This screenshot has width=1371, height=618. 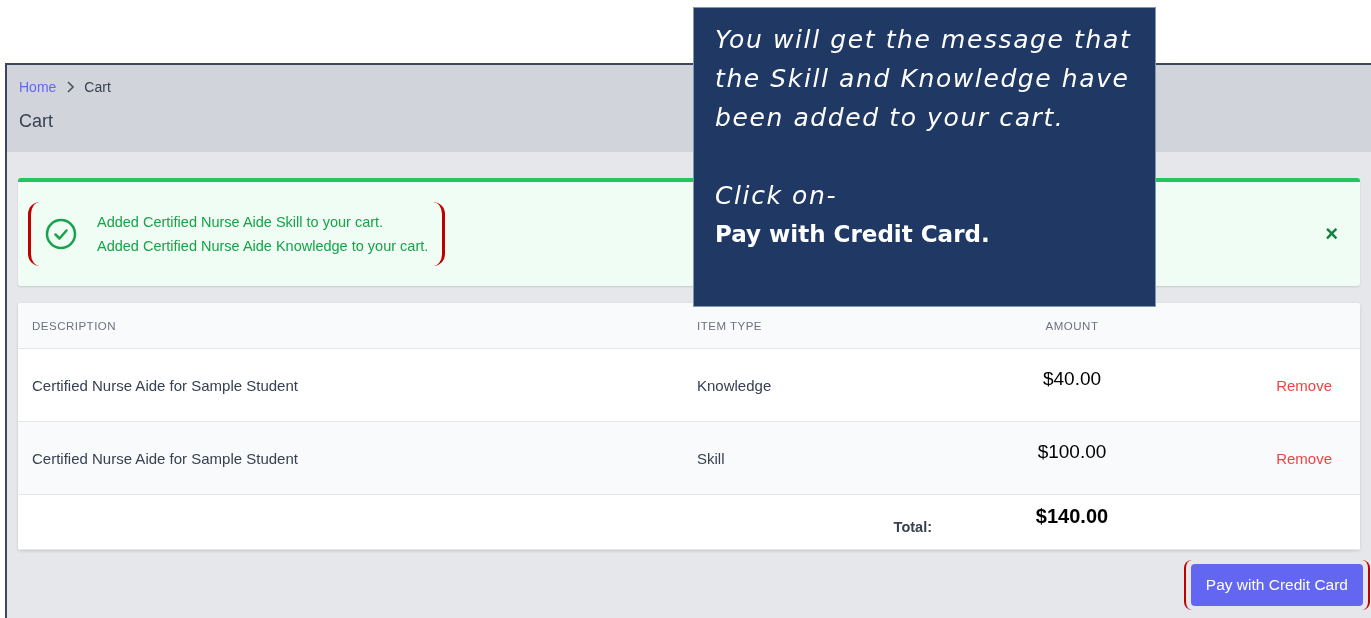 I want to click on column-header: ITEM TYPE, so click(x=730, y=325).